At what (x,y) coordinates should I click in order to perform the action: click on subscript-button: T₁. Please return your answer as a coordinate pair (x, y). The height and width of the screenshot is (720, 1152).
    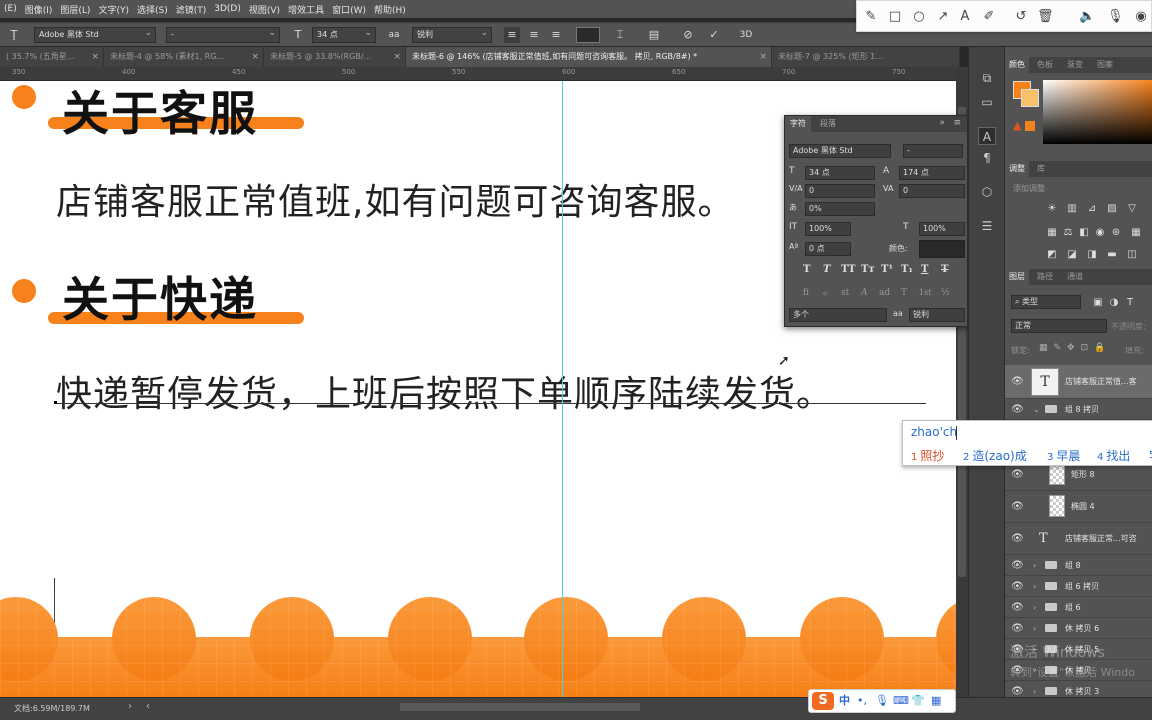
    Looking at the image, I should click on (907, 269).